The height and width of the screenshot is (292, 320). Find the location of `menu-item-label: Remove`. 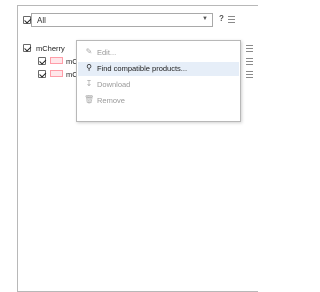

menu-item-label: Remove is located at coordinates (111, 100).